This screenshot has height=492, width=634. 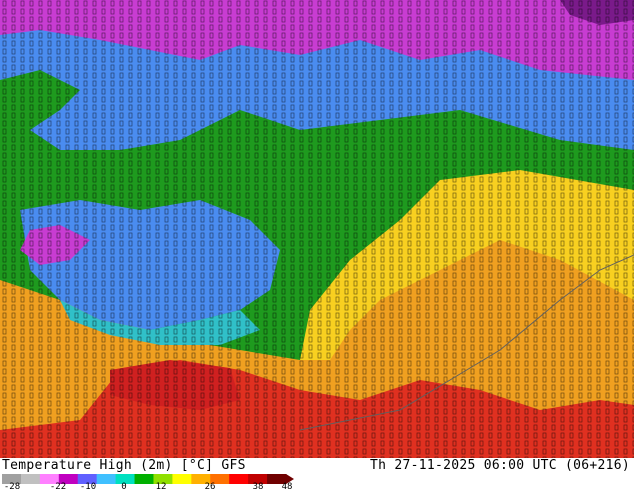 I want to click on legend-tick: 48, so click(x=287, y=487).